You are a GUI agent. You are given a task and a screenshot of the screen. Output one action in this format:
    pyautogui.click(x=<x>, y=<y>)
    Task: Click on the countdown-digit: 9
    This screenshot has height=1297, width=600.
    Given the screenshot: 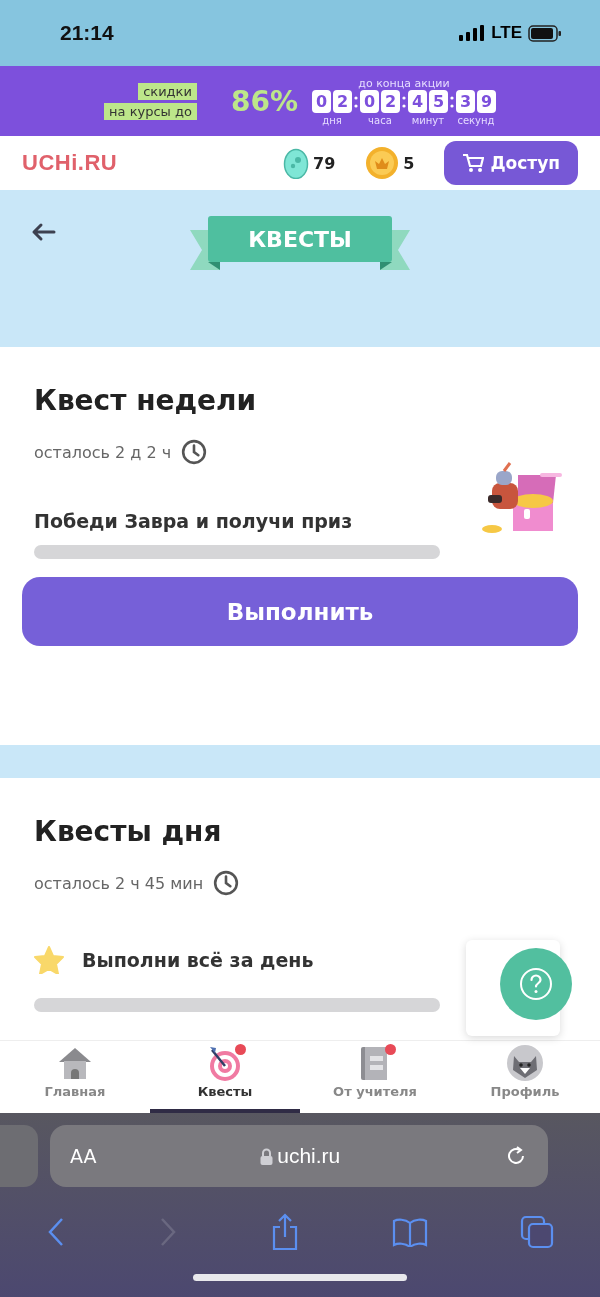 What is the action you would take?
    pyautogui.click(x=486, y=101)
    